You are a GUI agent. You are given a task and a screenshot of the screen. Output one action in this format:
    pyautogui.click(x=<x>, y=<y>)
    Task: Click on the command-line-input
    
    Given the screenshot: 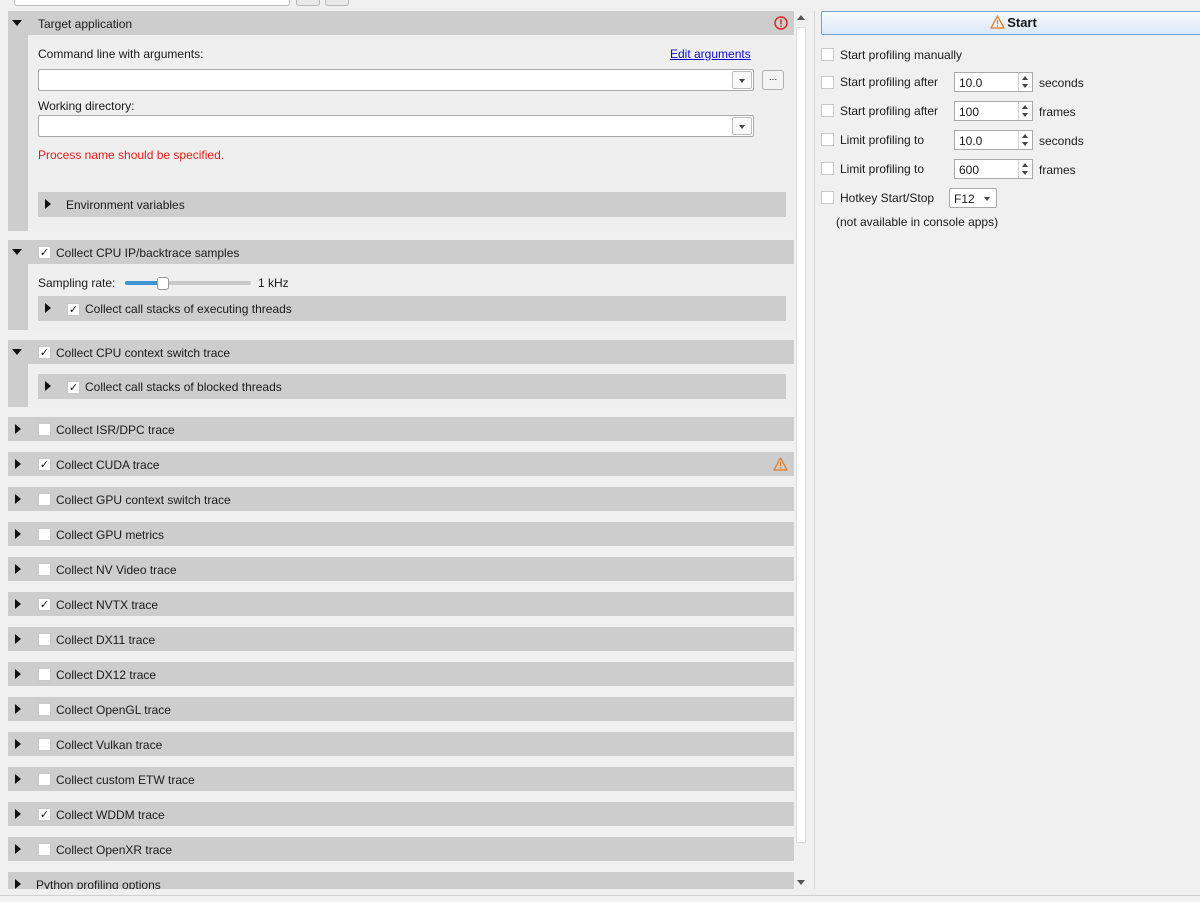 What is the action you would take?
    pyautogui.click(x=396, y=80)
    